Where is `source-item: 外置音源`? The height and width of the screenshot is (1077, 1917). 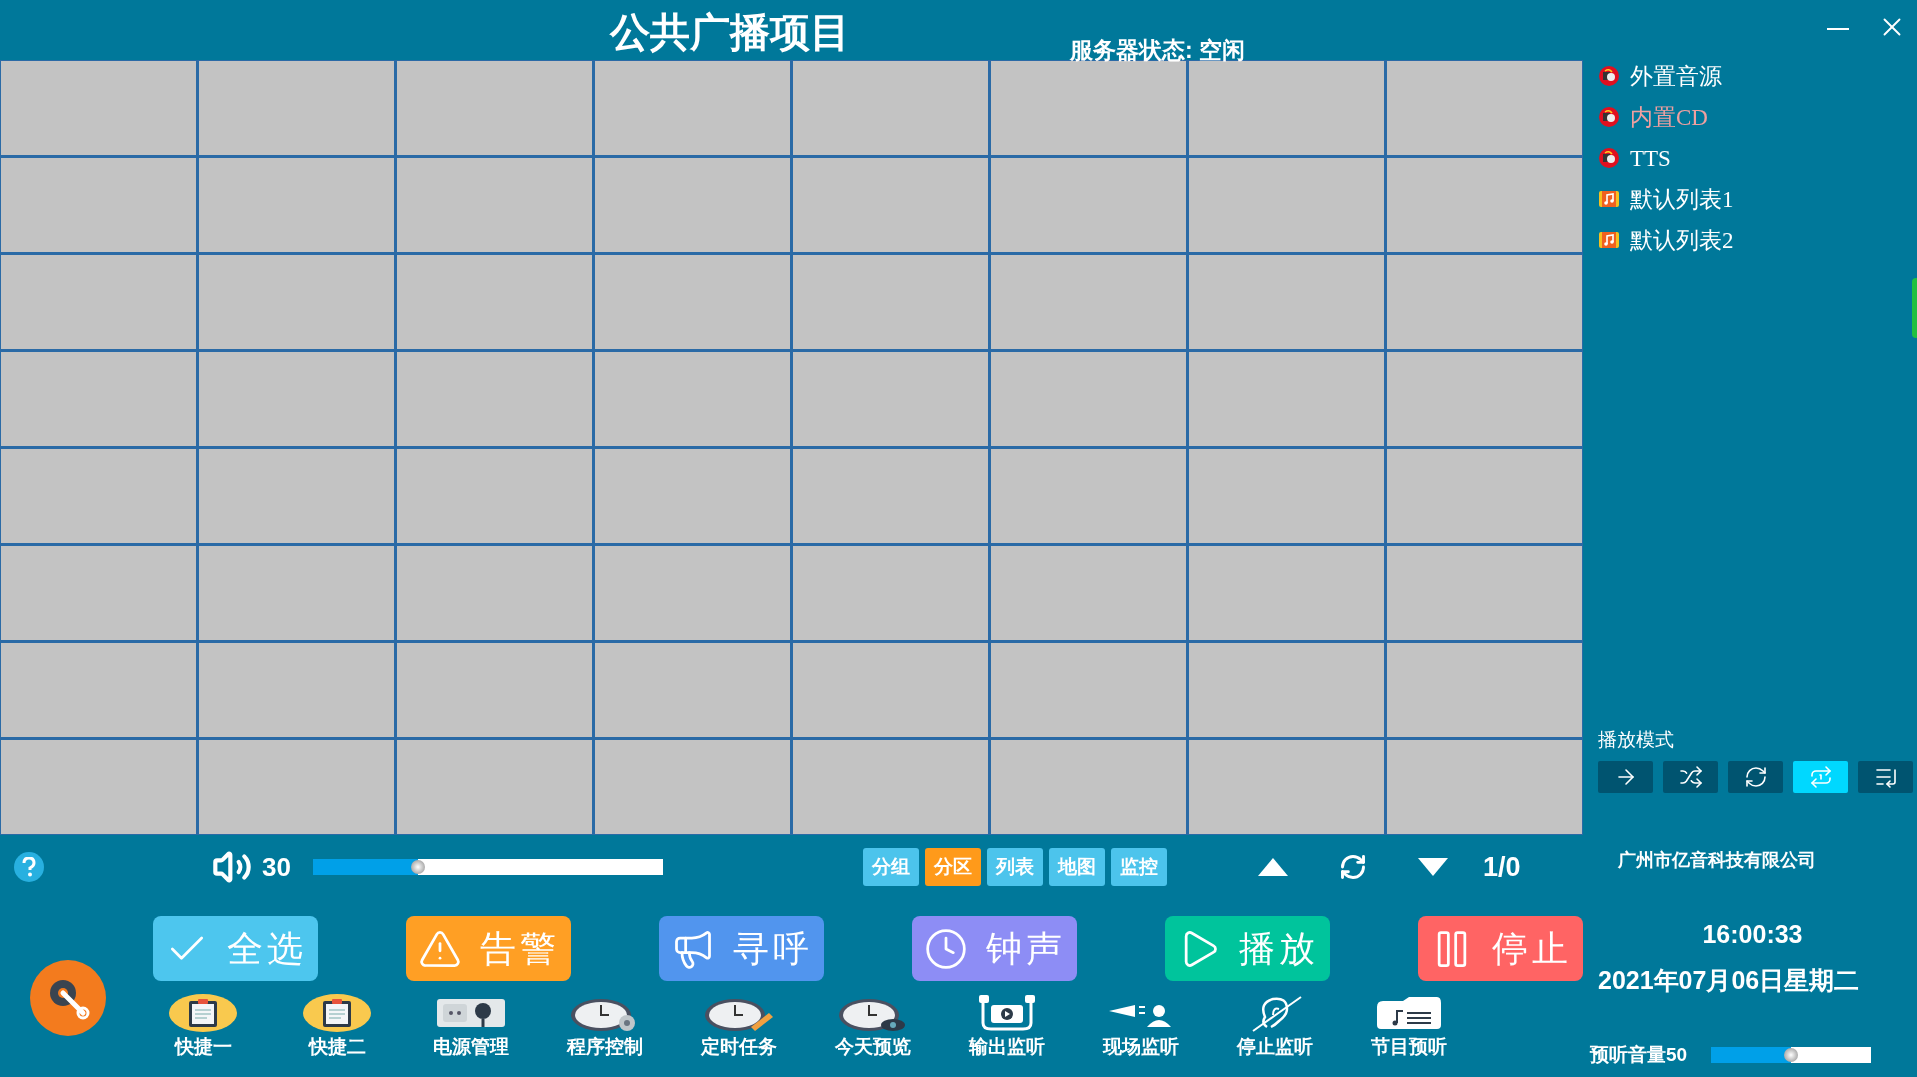 source-item: 外置音源 is located at coordinates (1757, 76).